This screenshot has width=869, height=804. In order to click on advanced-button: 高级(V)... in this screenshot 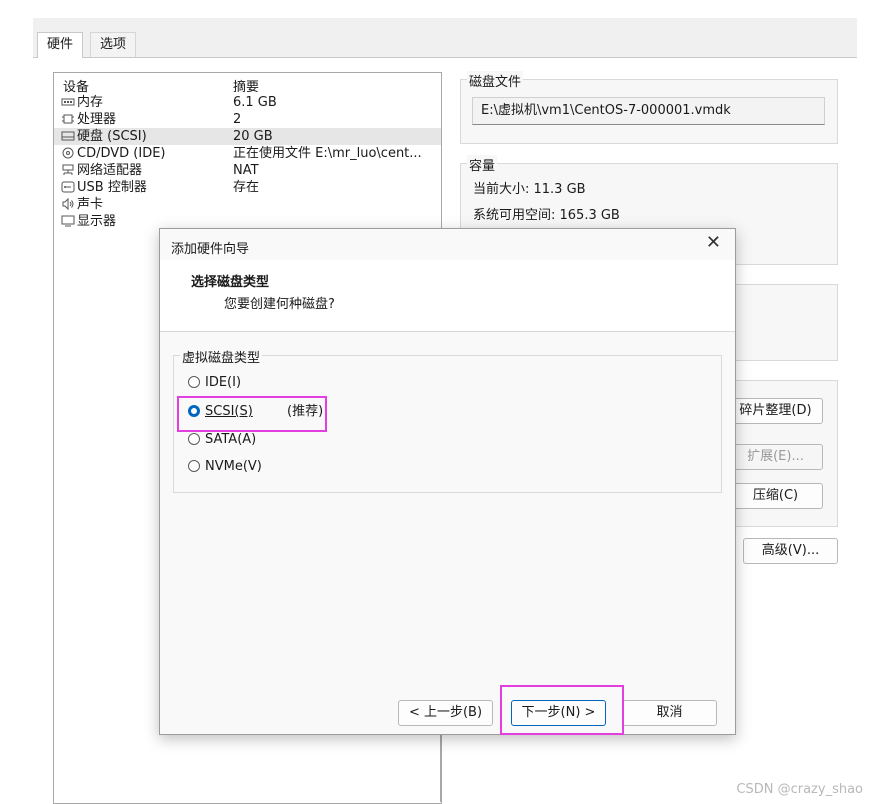, I will do `click(790, 551)`.